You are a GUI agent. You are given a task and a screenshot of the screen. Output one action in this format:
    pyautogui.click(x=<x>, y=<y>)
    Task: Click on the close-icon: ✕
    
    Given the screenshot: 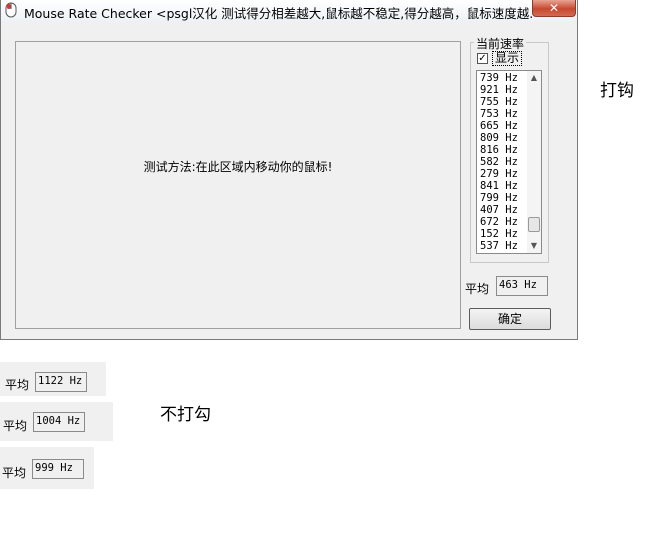 What is the action you would take?
    pyautogui.click(x=554, y=8)
    